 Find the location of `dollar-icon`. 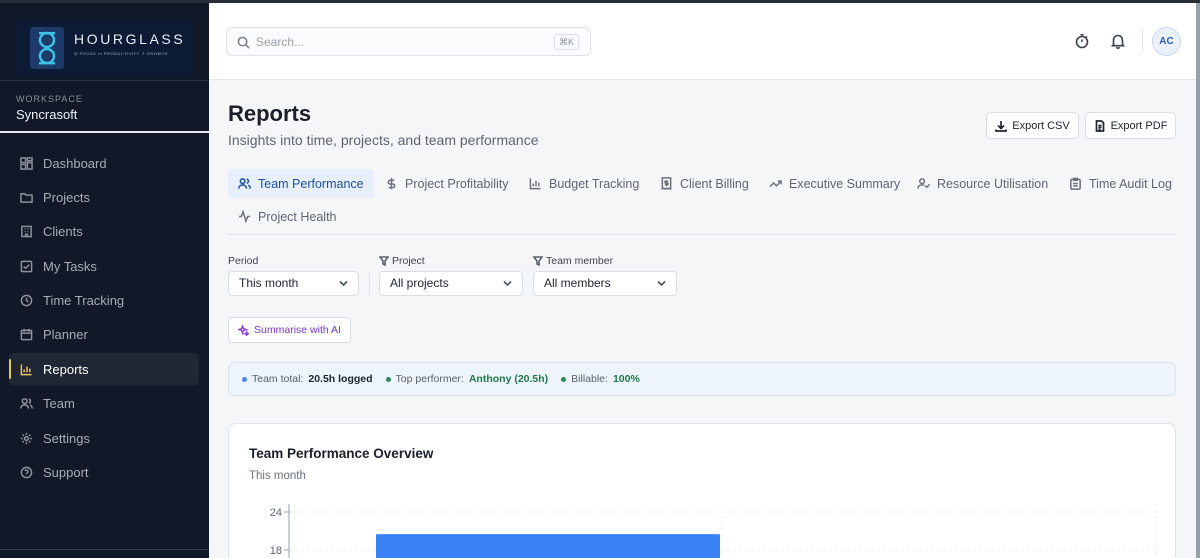

dollar-icon is located at coordinates (391, 183).